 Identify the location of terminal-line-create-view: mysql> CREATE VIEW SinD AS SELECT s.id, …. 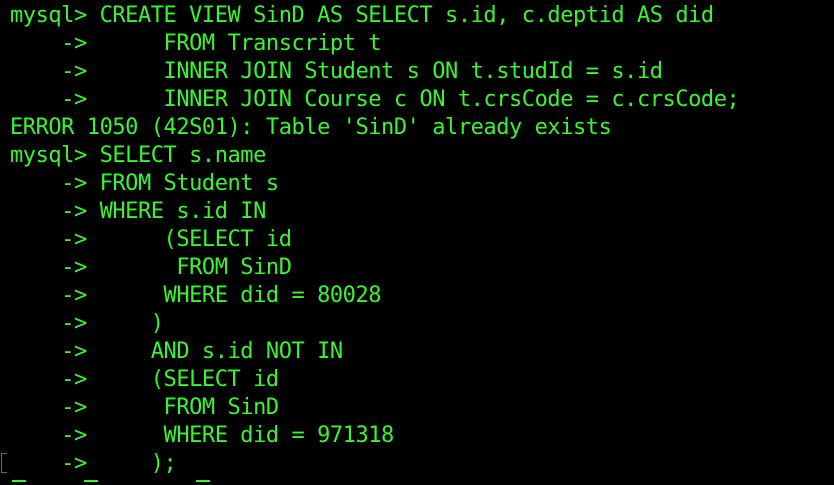
(362, 15).